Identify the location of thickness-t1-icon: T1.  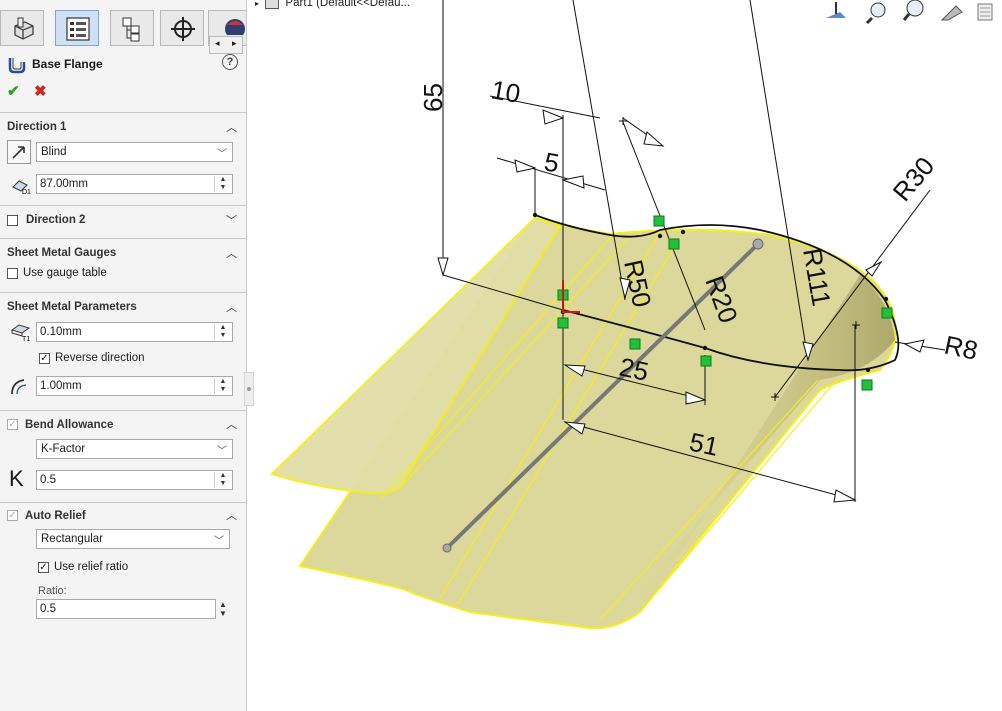
(20, 333).